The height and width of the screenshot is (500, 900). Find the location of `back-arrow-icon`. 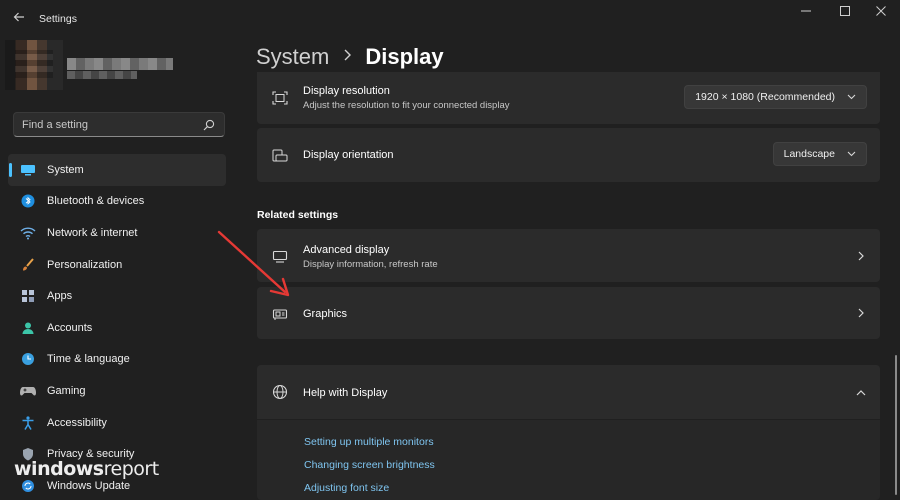

back-arrow-icon is located at coordinates (19, 19).